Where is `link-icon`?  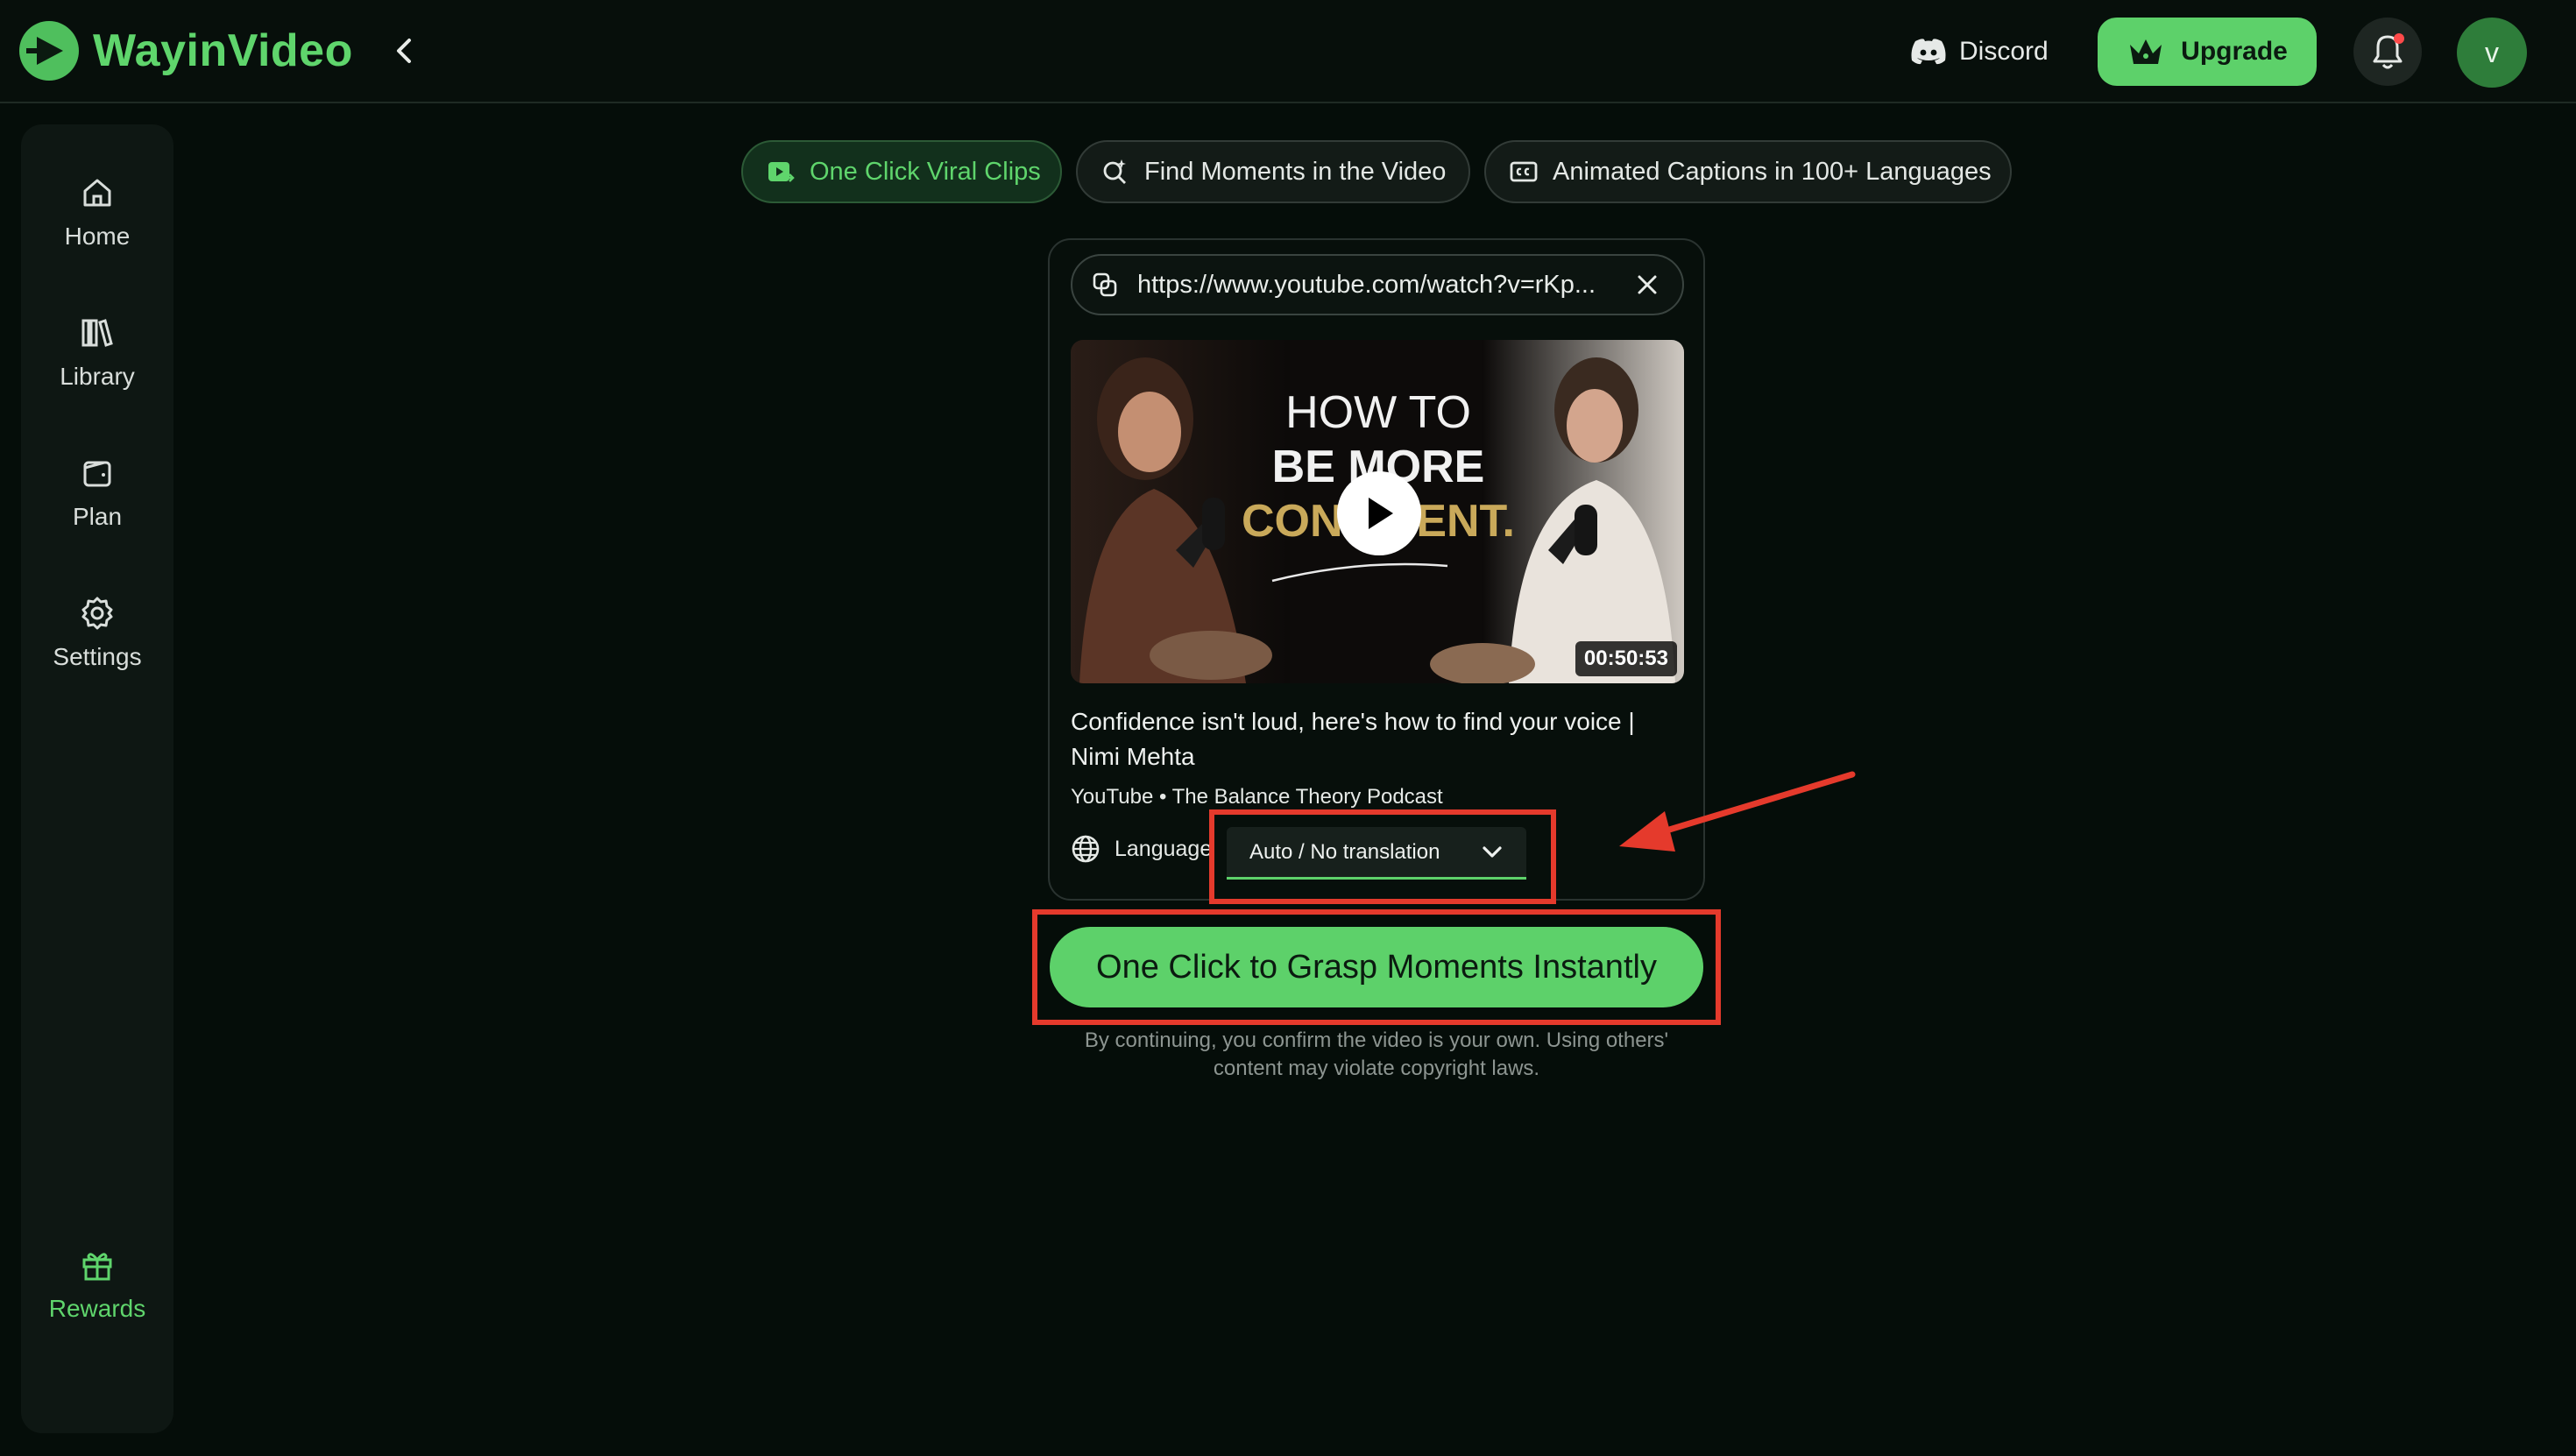
link-icon is located at coordinates (1105, 284).